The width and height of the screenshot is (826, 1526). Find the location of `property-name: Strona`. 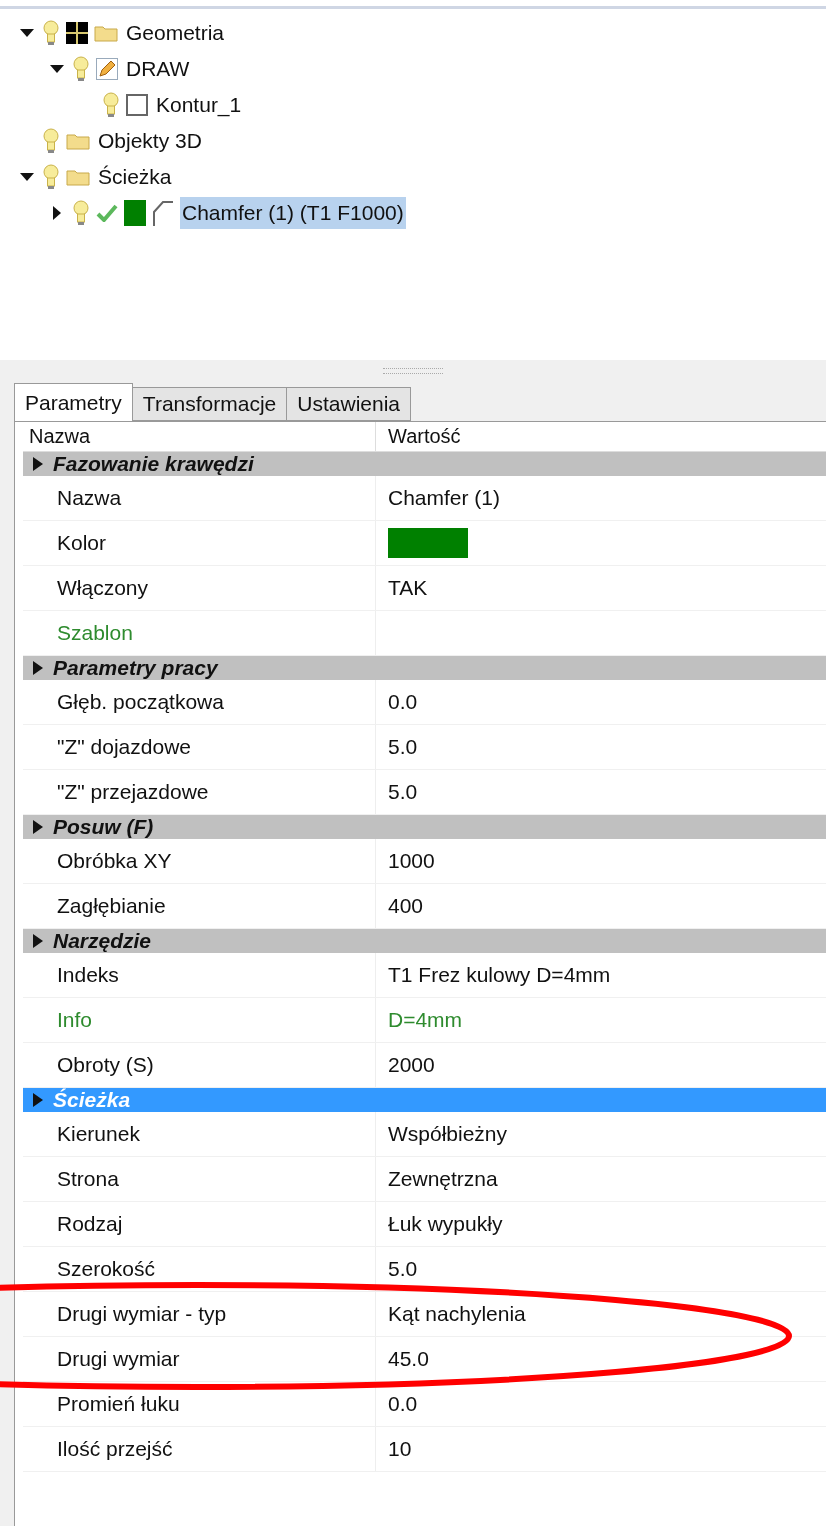

property-name: Strona is located at coordinates (88, 1179).